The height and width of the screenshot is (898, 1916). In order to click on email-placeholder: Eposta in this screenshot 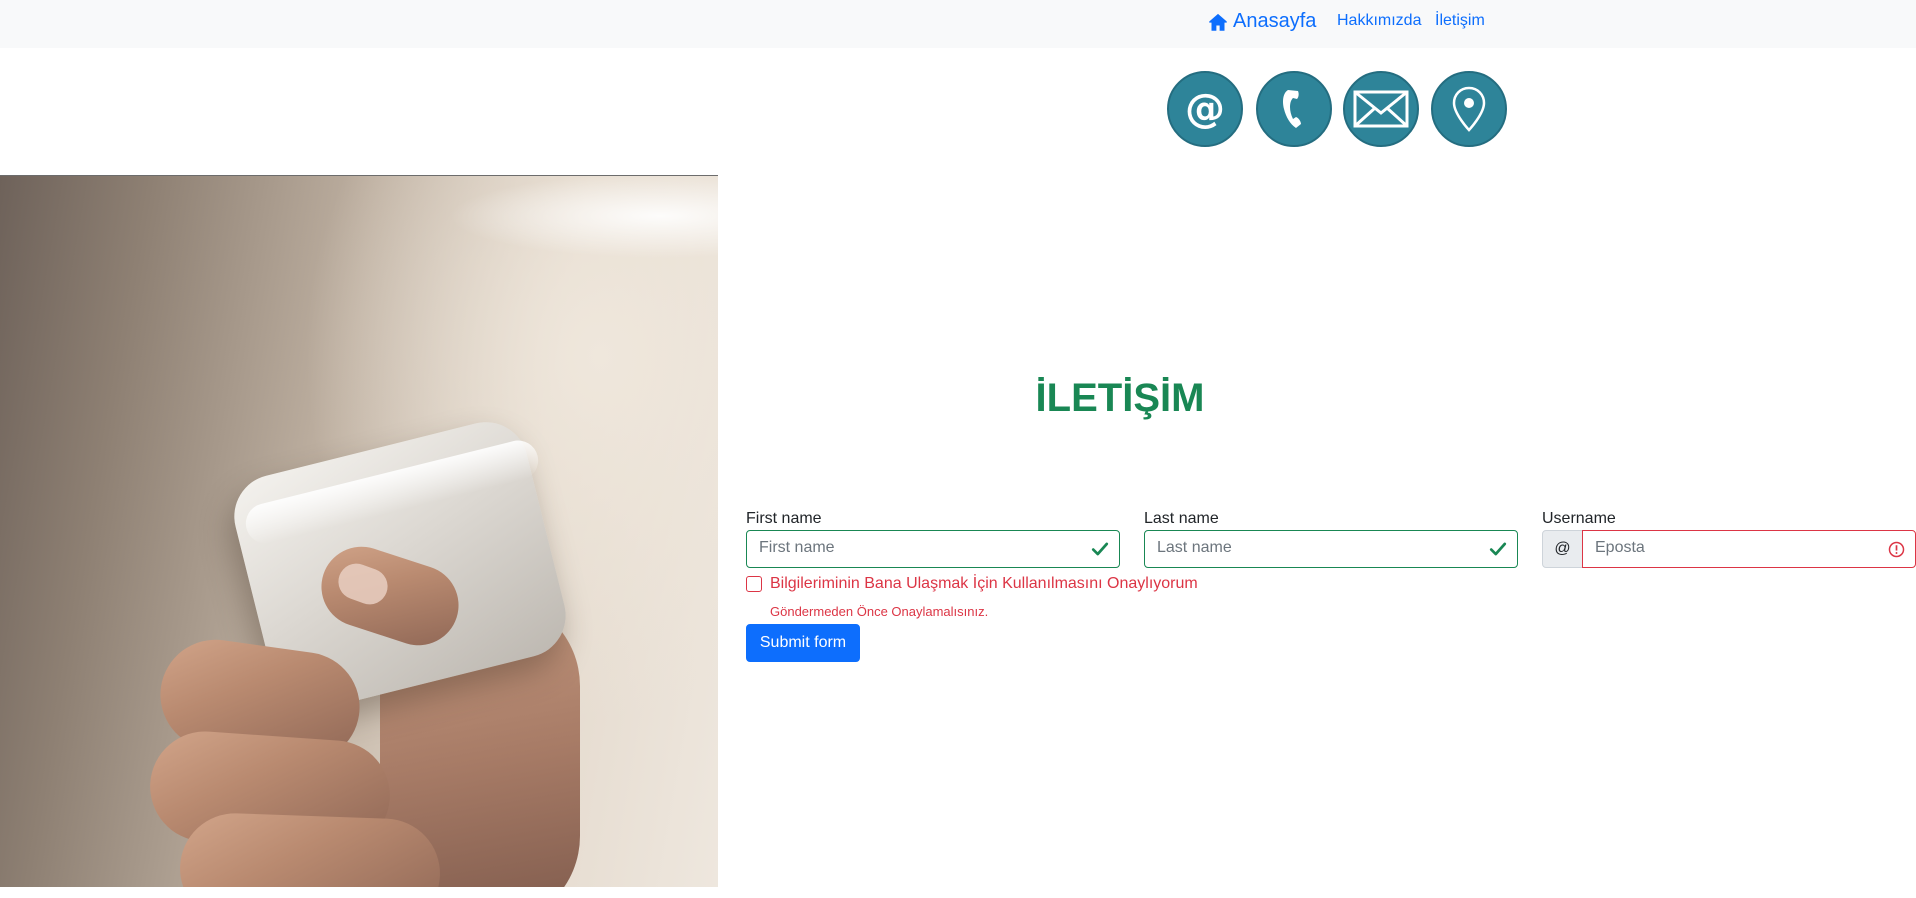, I will do `click(1620, 547)`.